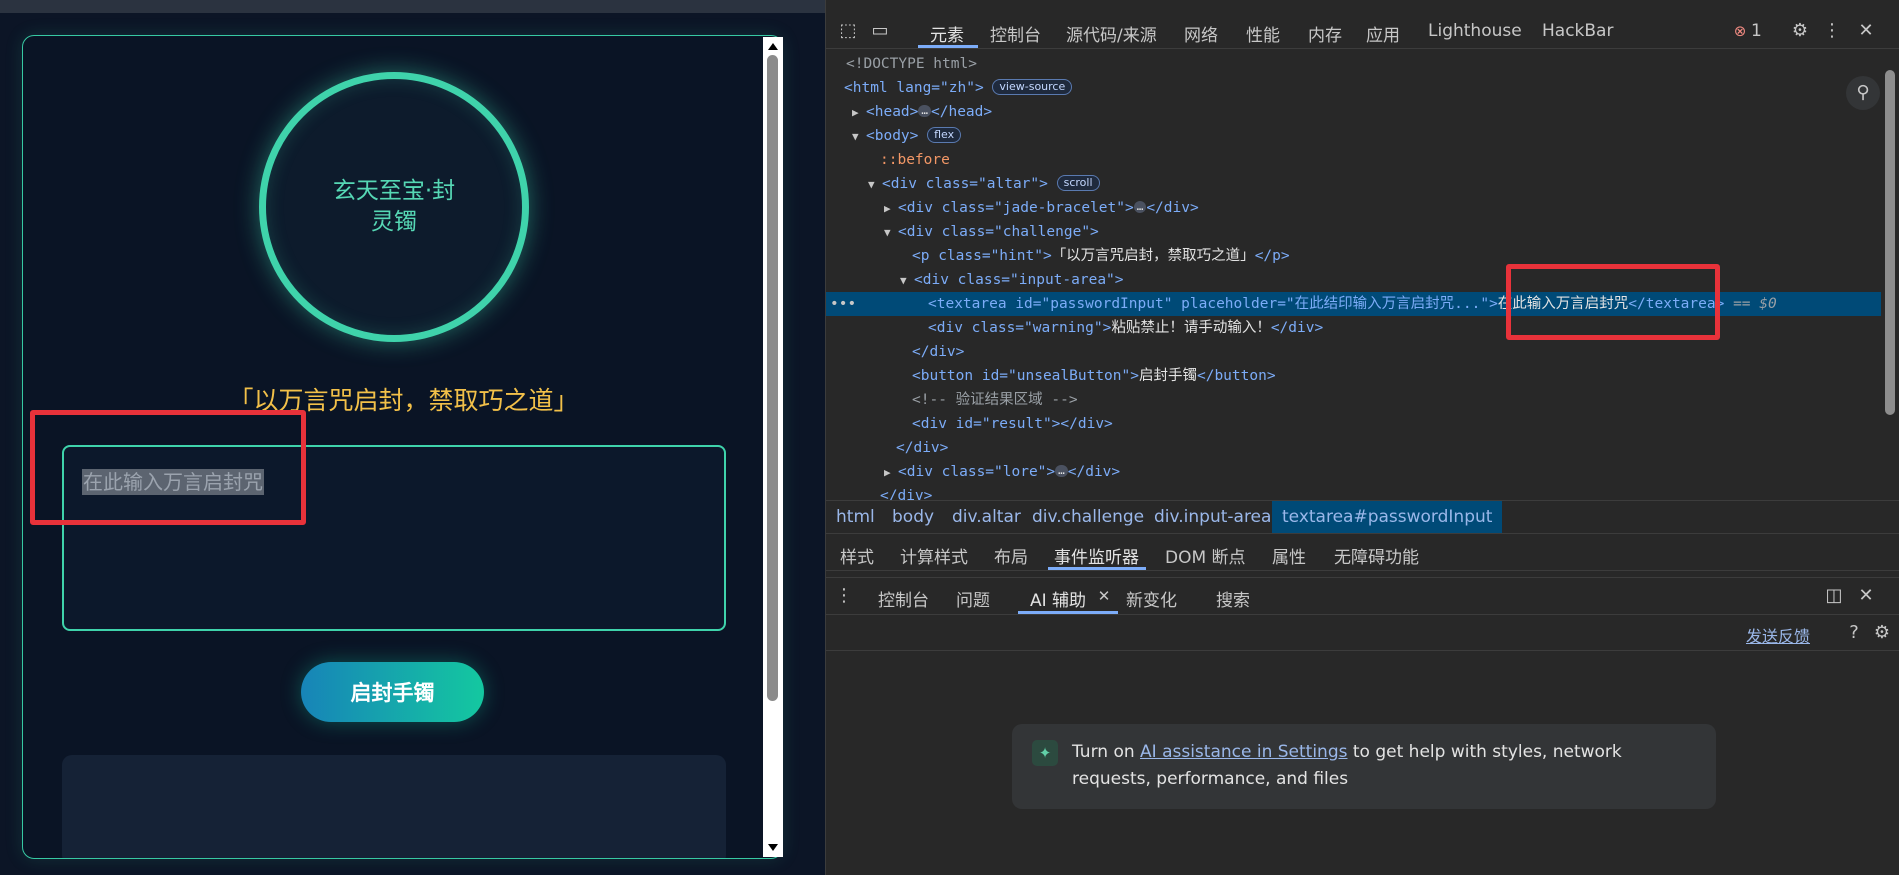 This screenshot has height=875, width=1899. What do you see at coordinates (1863, 93) in the screenshot?
I see `accessibility-icon: ⚲` at bounding box center [1863, 93].